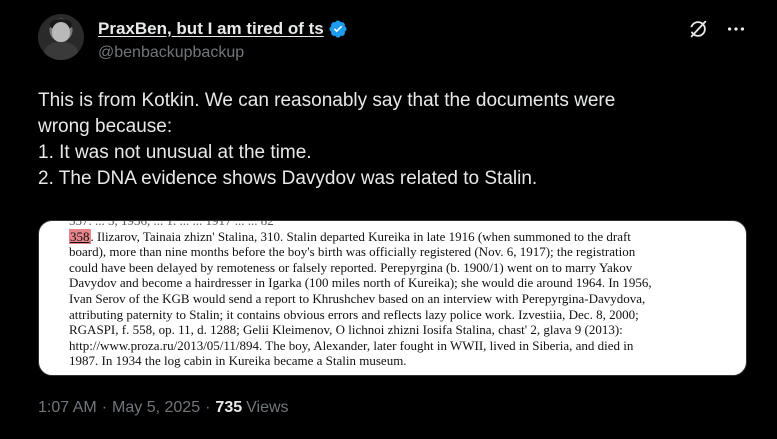  Describe the element at coordinates (717, 29) in the screenshot. I see `post-actions-top` at that location.